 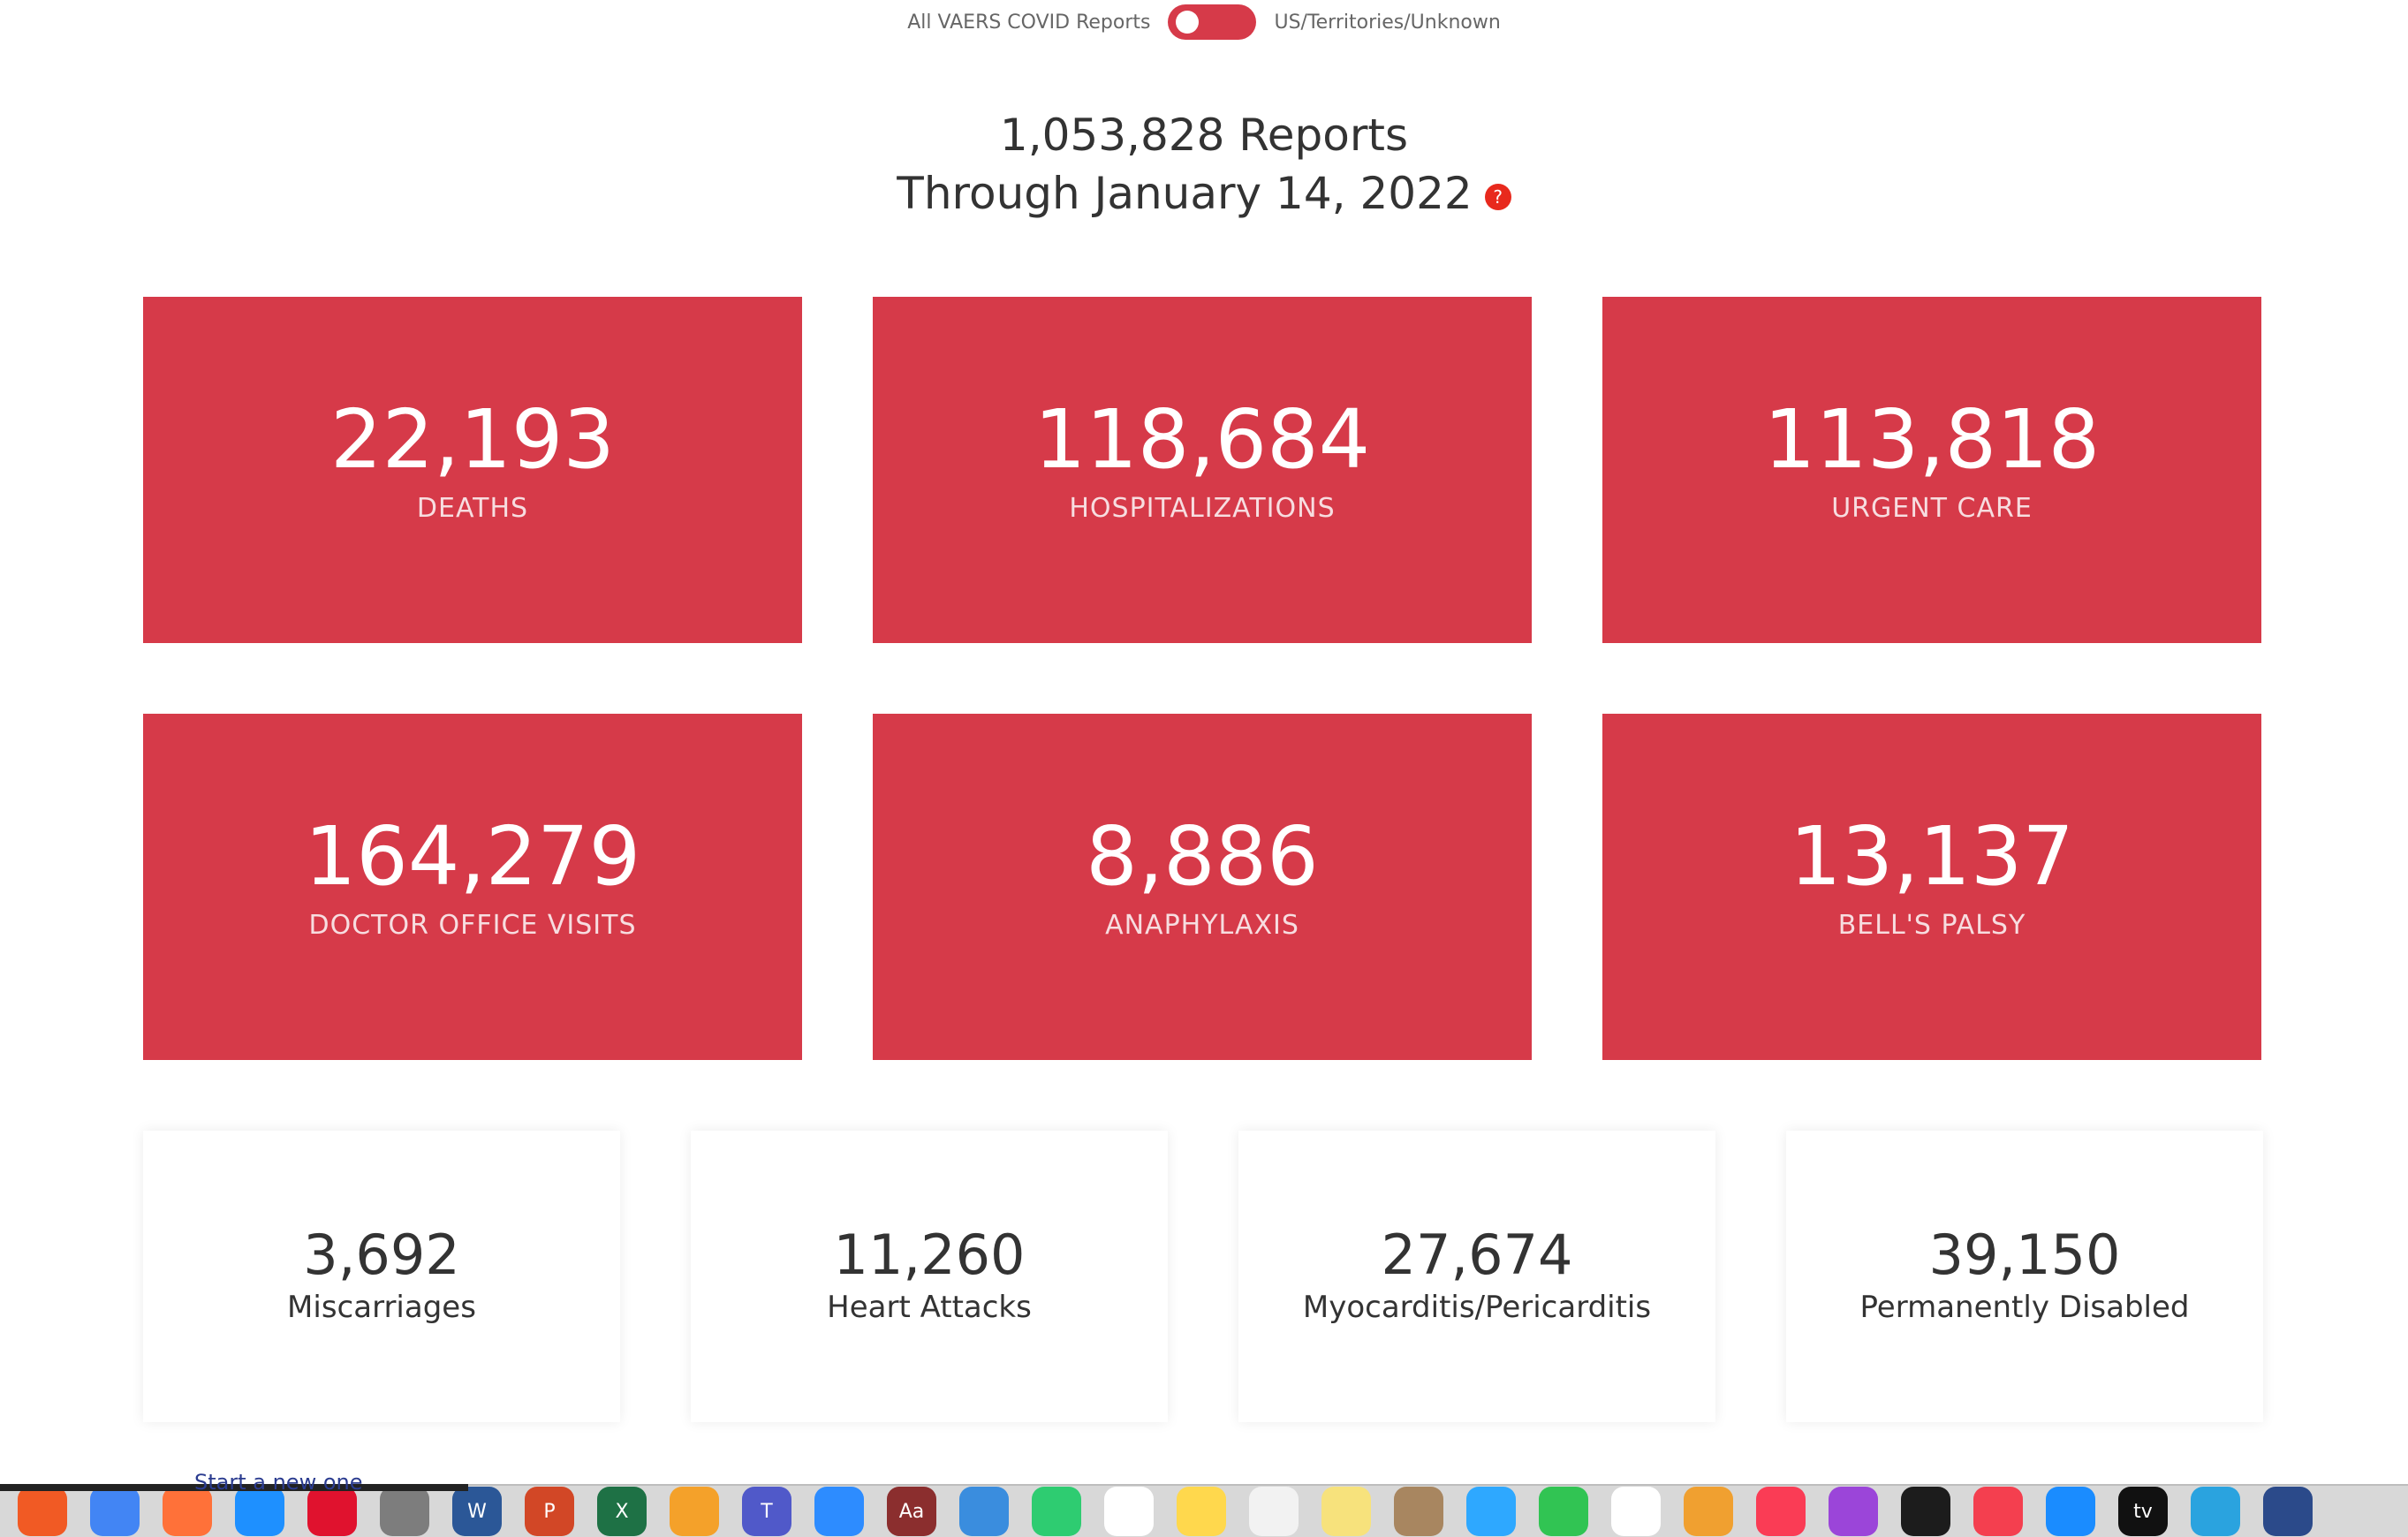 What do you see at coordinates (2288, 1511) in the screenshot?
I see `quicktime-icon` at bounding box center [2288, 1511].